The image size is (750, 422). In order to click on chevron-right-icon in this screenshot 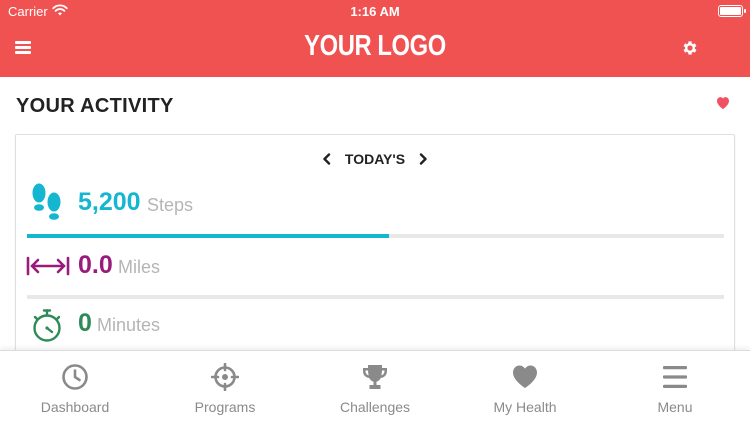, I will do `click(423, 159)`.